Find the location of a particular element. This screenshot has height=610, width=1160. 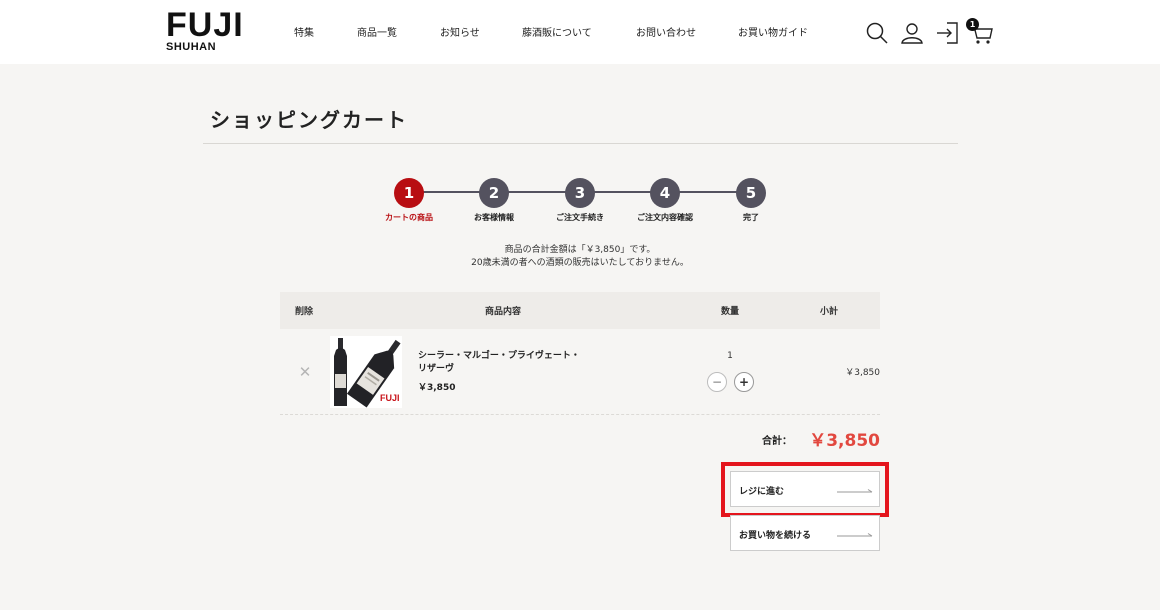

nav-item-products: 商品一覧 is located at coordinates (377, 31).